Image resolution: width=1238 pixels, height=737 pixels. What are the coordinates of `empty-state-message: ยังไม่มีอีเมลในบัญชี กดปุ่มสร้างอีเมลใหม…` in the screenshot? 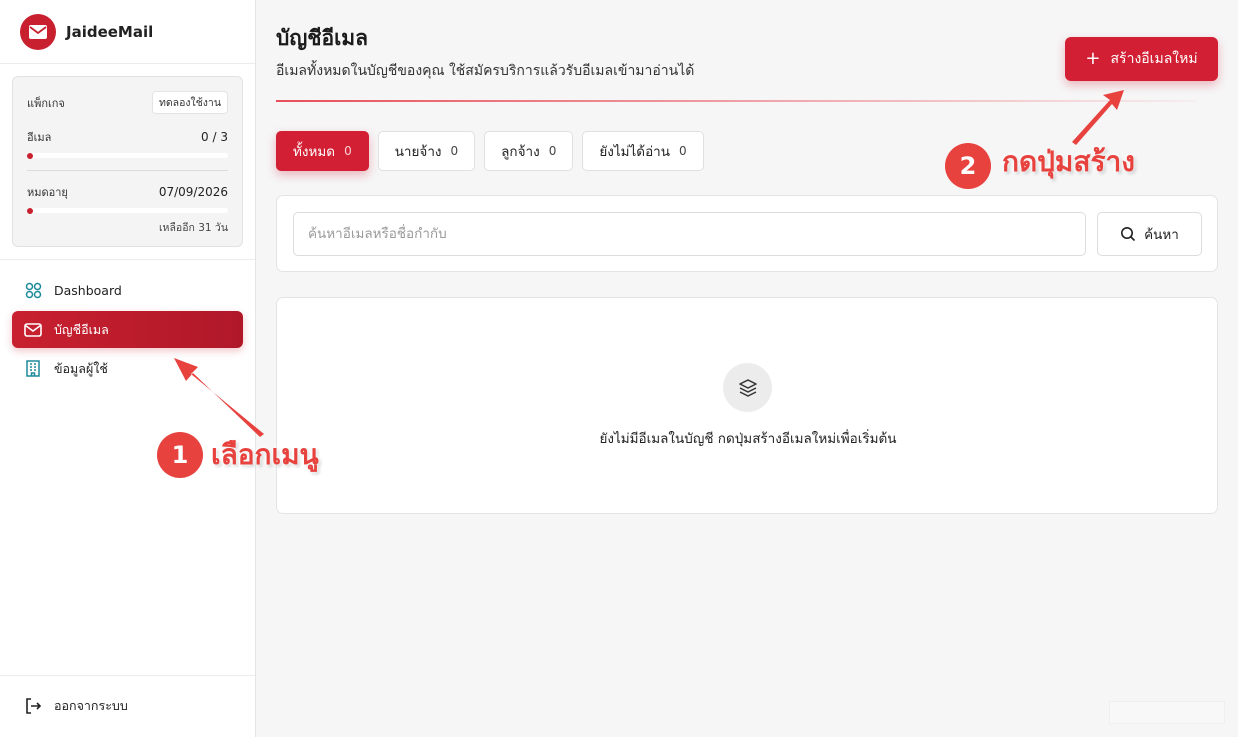 It's located at (748, 439).